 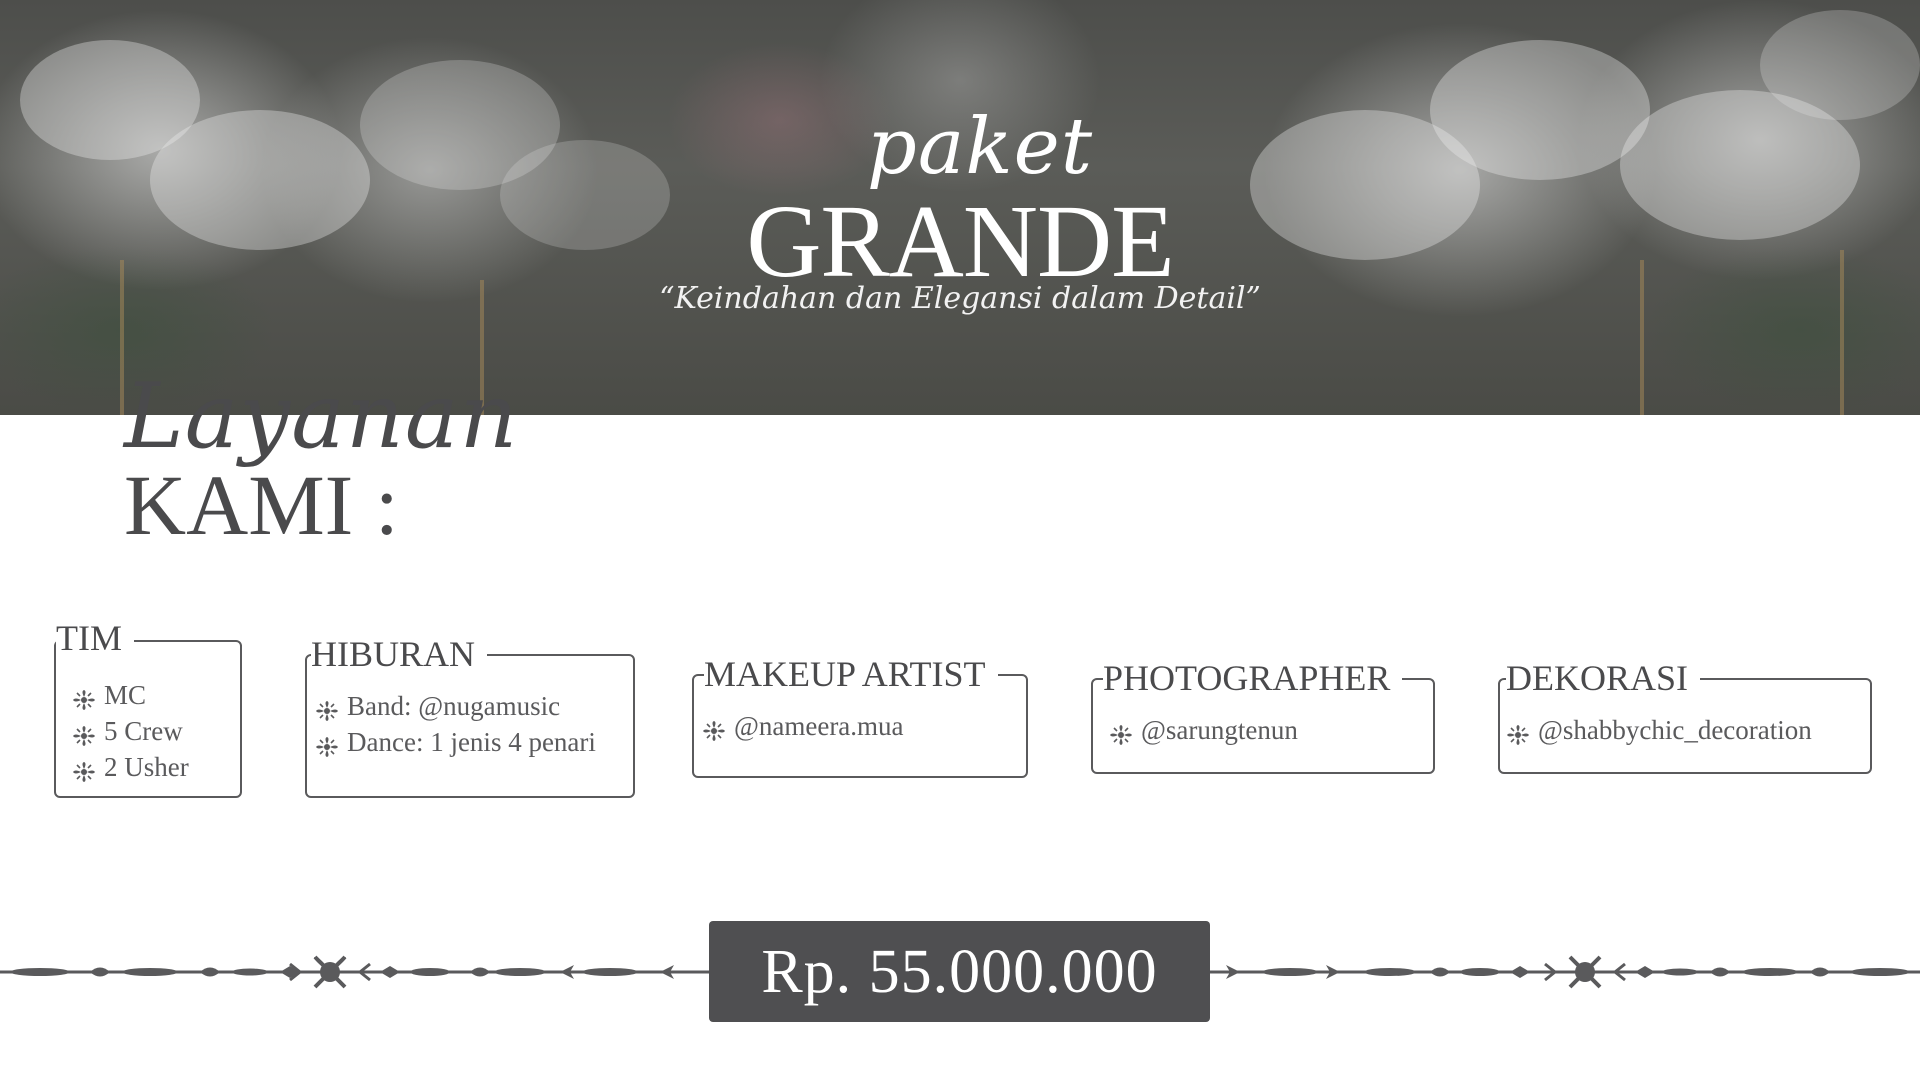 I want to click on service-items: MC 5 Crew 2 Usher, so click(x=130, y=731).